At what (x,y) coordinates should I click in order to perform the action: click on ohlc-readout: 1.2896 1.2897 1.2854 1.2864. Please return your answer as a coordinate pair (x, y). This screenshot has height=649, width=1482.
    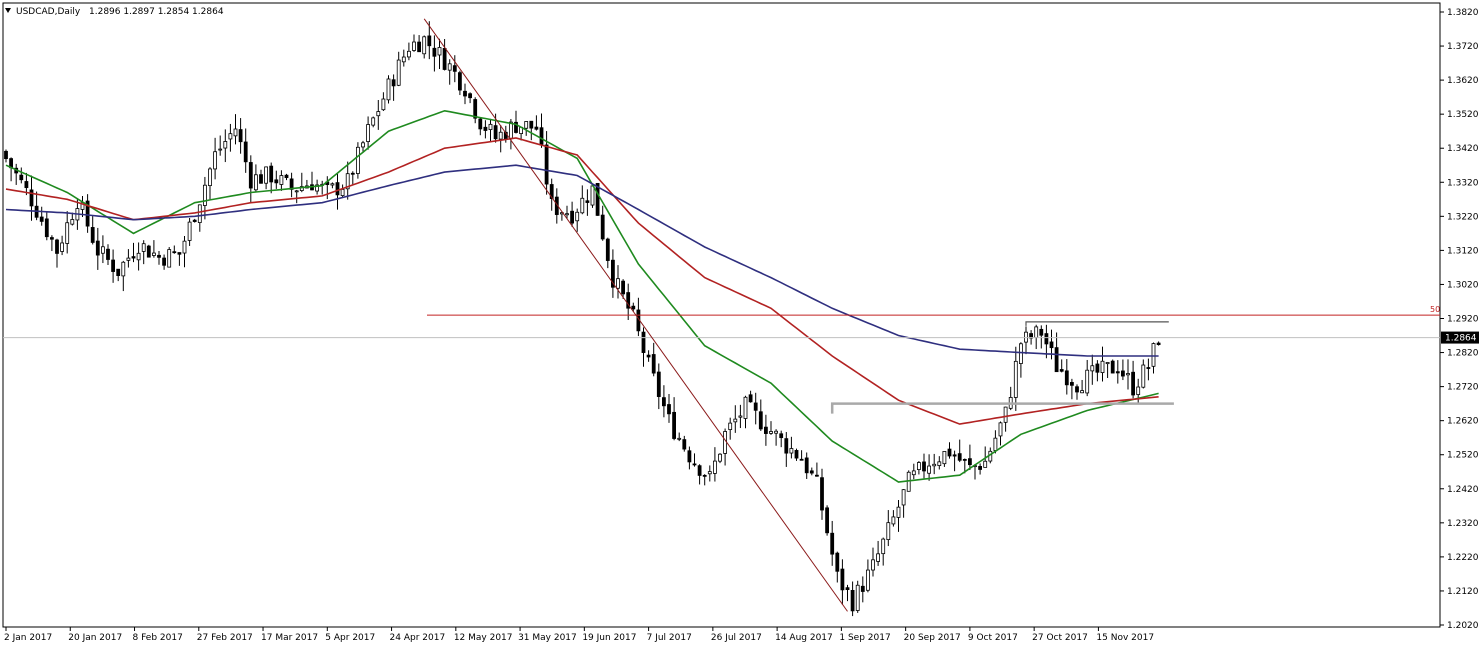
    Looking at the image, I should click on (156, 12).